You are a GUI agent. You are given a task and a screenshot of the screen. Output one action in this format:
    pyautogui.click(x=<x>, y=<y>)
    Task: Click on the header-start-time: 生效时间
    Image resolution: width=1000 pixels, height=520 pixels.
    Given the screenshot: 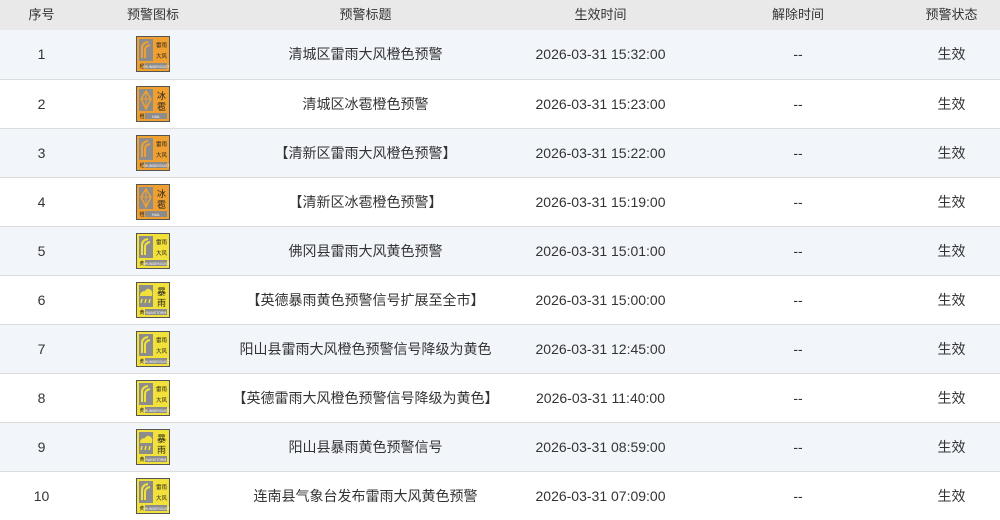 What is the action you would take?
    pyautogui.click(x=600, y=14)
    